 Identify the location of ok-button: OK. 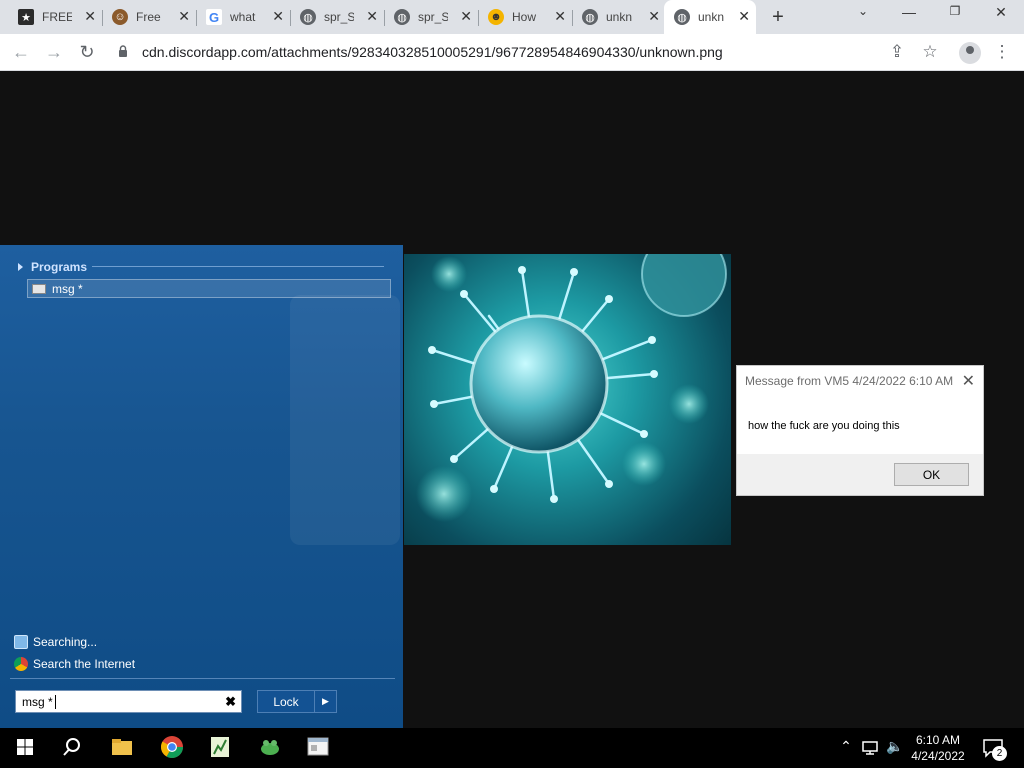
(931, 474).